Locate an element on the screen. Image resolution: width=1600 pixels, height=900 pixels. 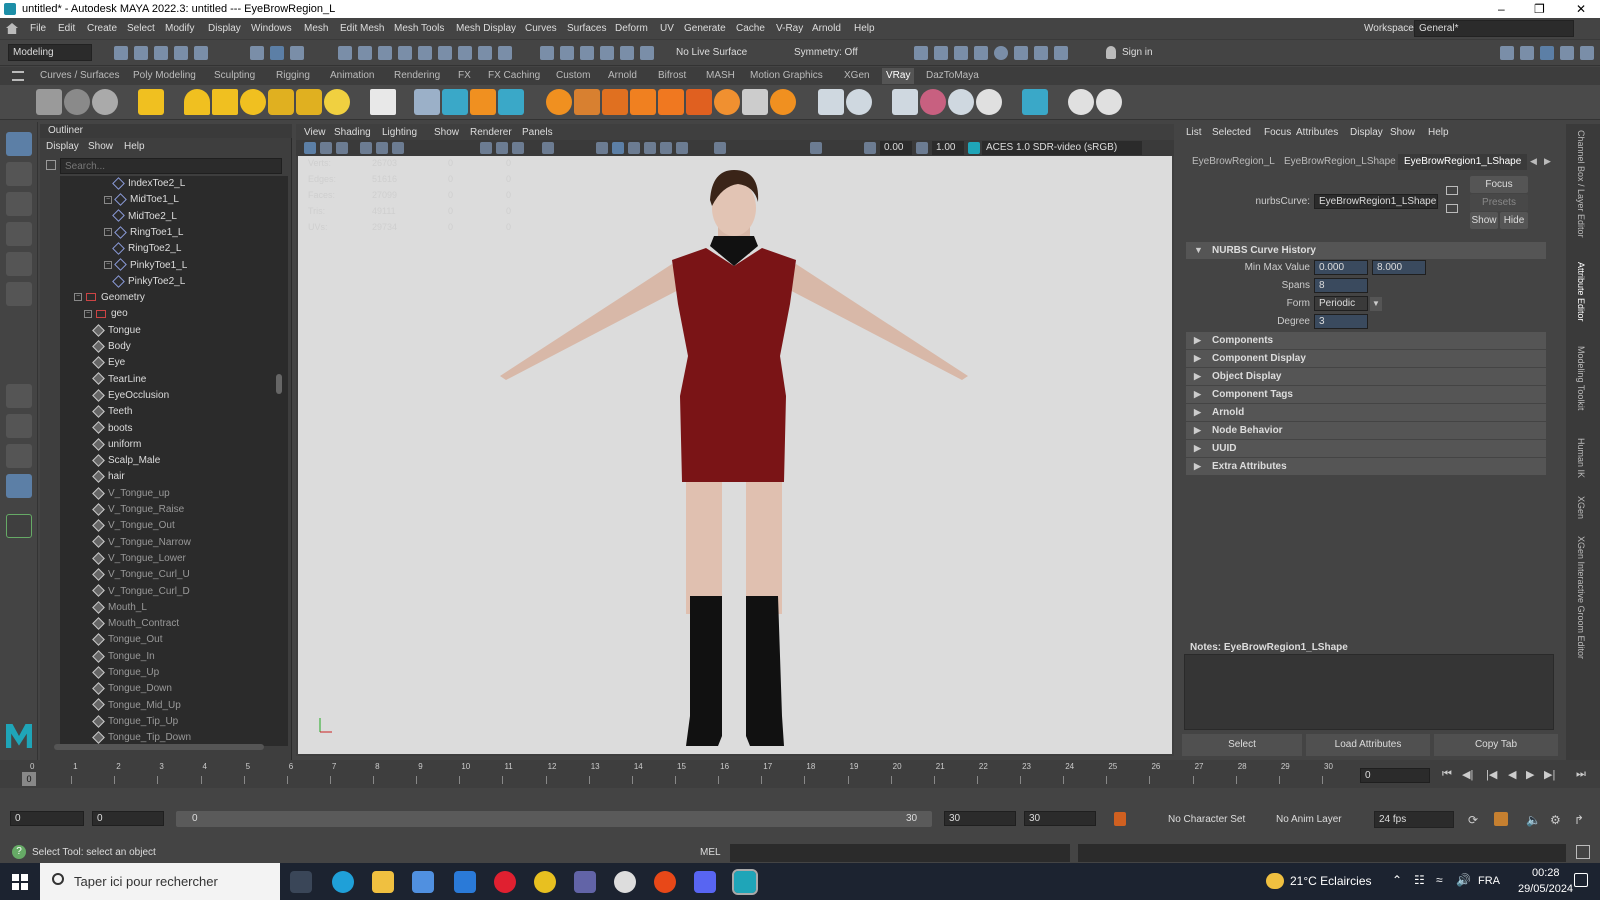
vray-toon-icon is located at coordinates (559, 102).